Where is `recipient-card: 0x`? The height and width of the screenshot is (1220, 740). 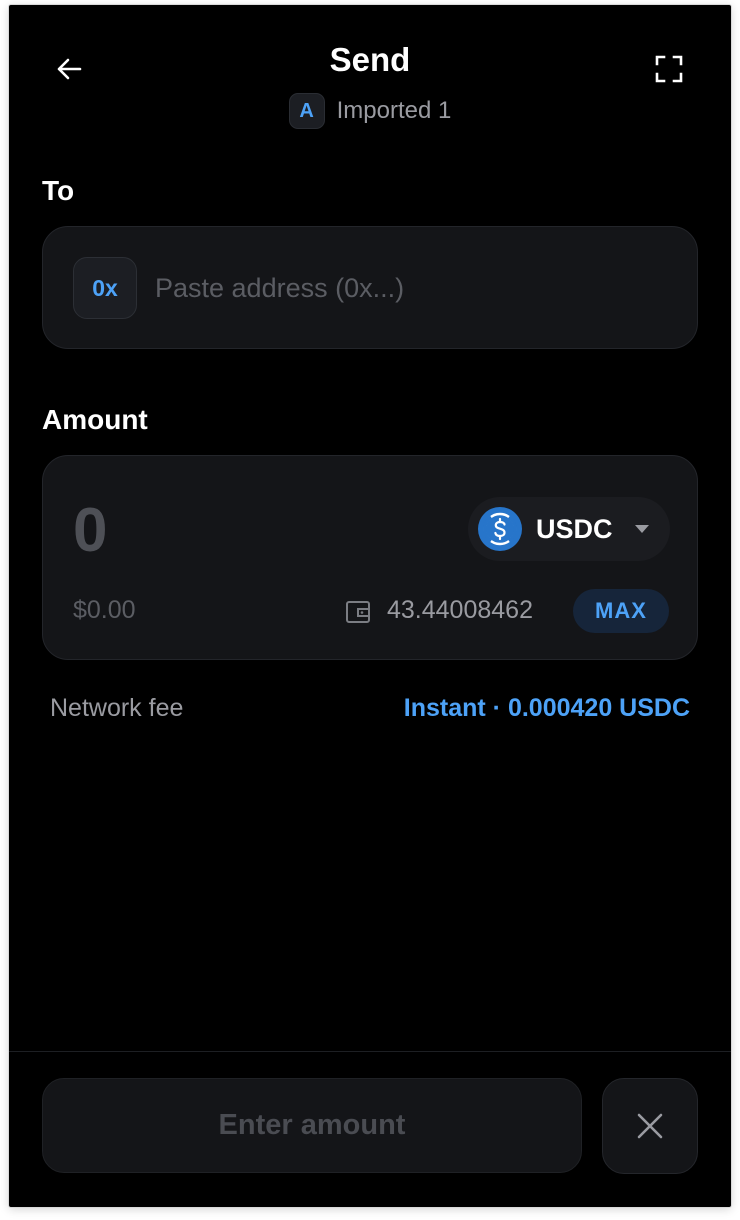
recipient-card: 0x is located at coordinates (370, 287).